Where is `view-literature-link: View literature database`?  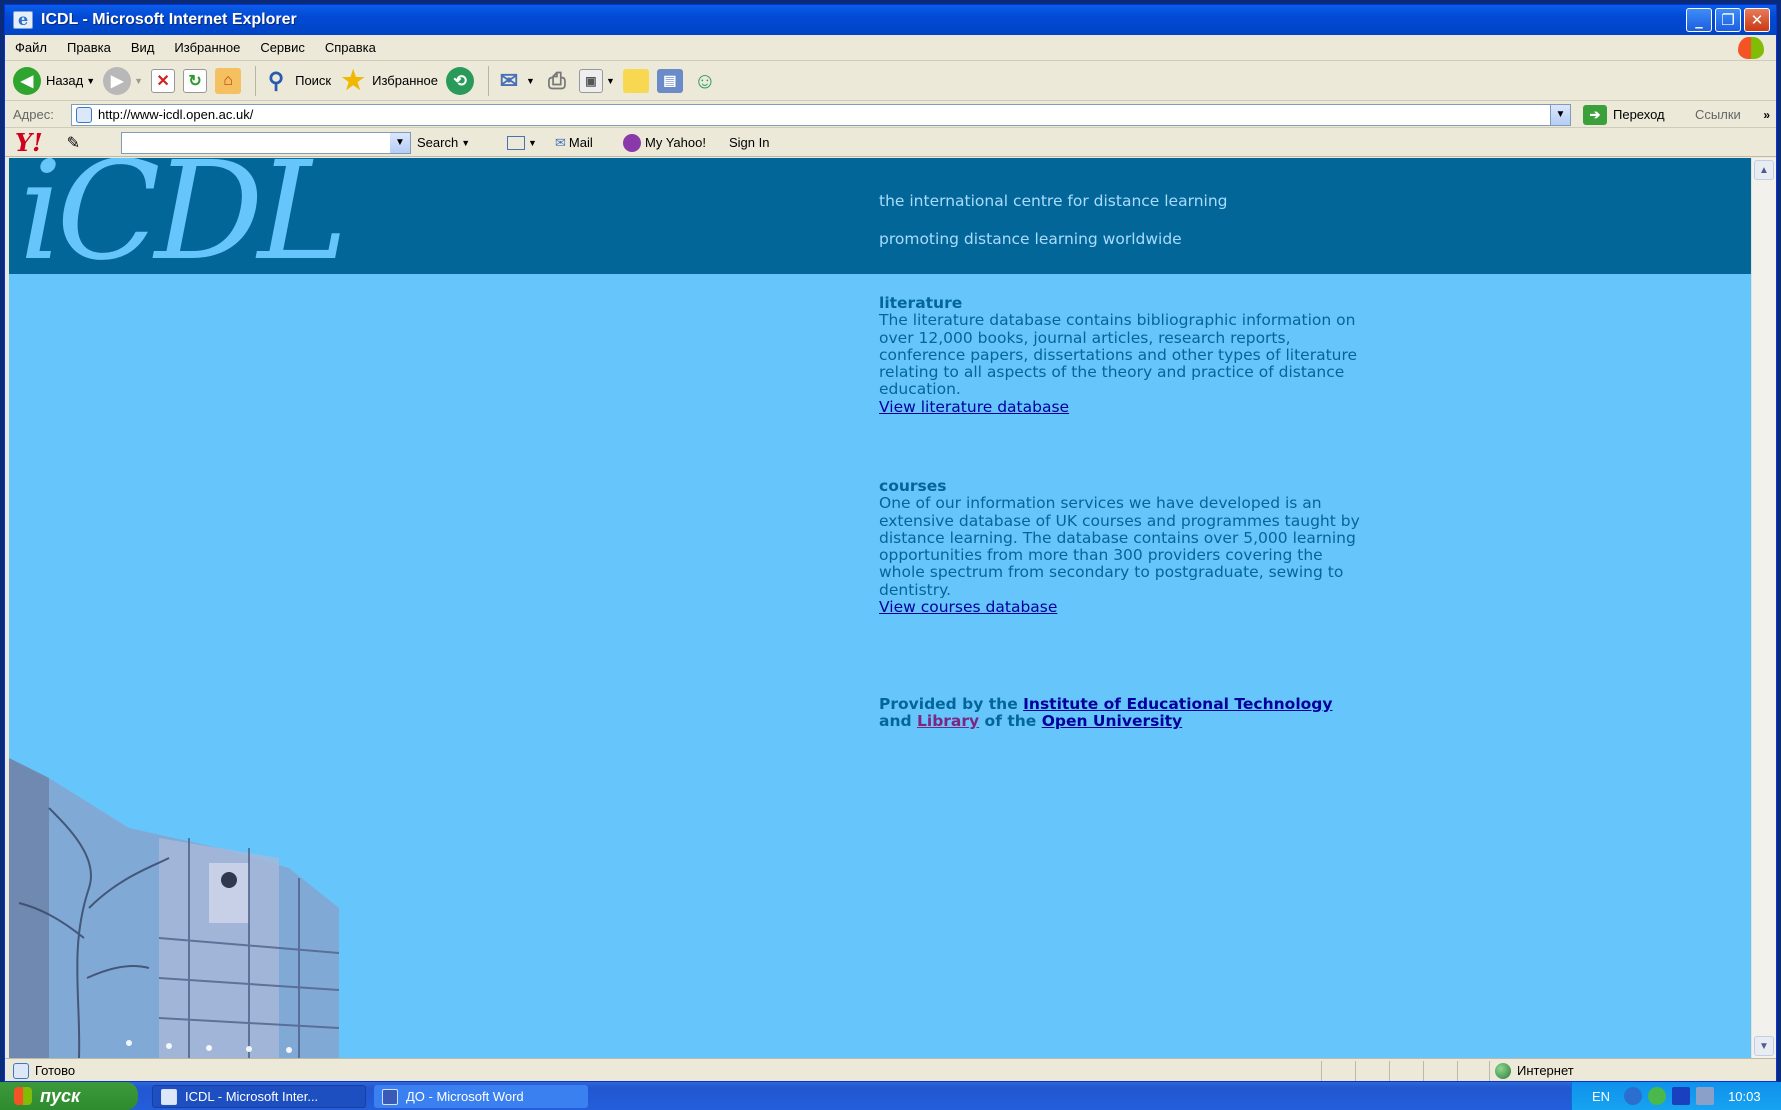 view-literature-link: View literature database is located at coordinates (974, 407).